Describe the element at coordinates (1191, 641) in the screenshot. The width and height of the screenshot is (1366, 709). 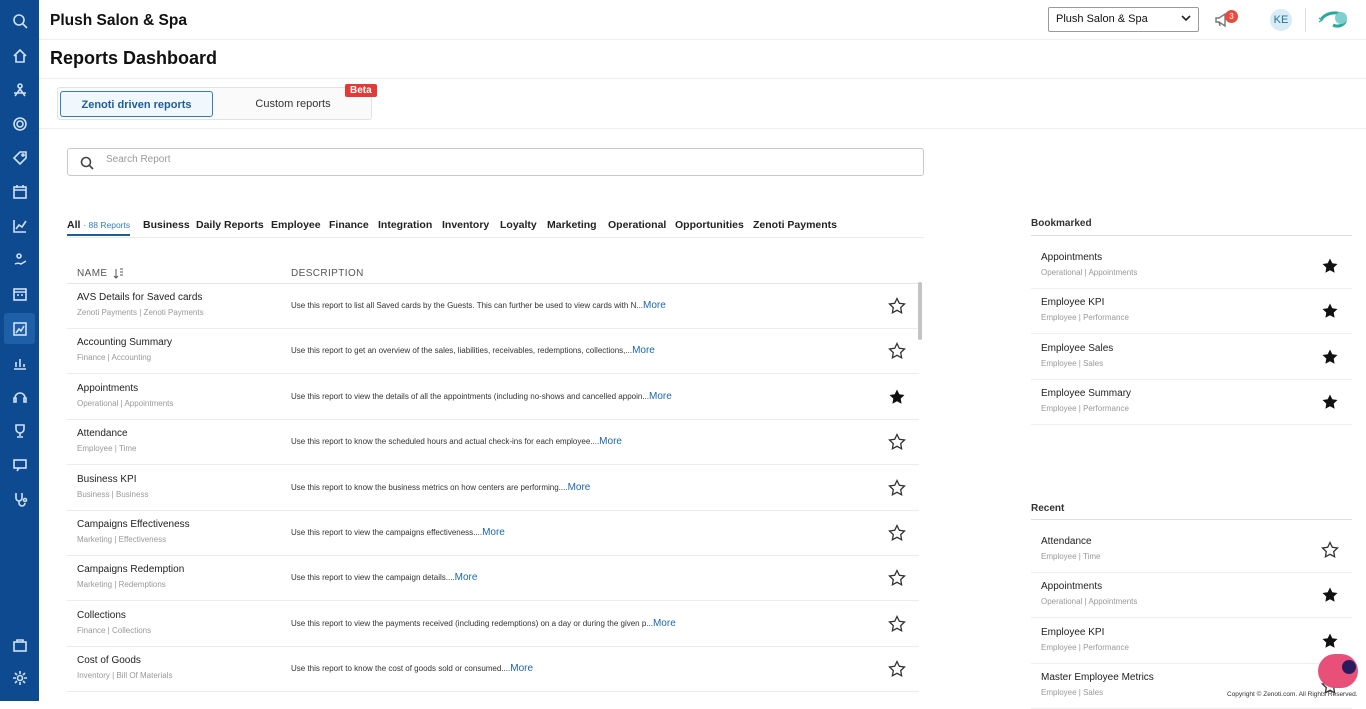
I see `recent-item: Employee KPI Employee | Performance` at that location.